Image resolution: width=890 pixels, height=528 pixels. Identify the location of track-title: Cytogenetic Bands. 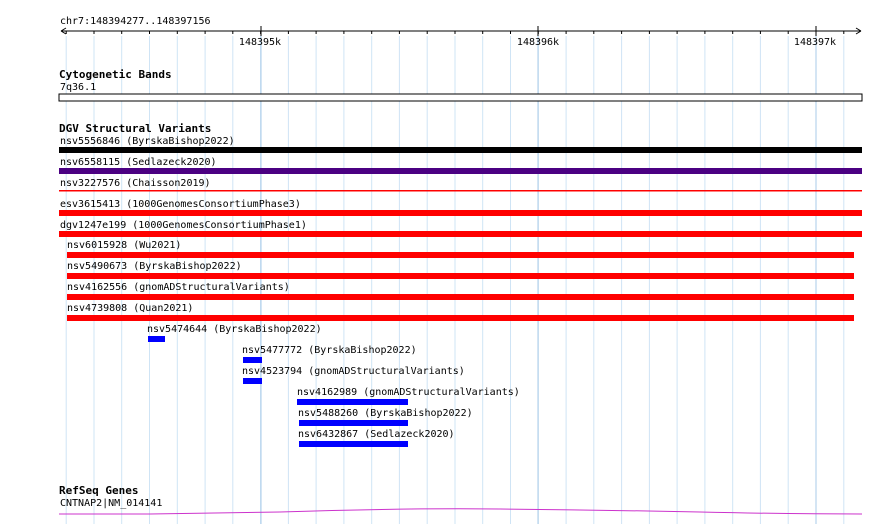
(115, 74).